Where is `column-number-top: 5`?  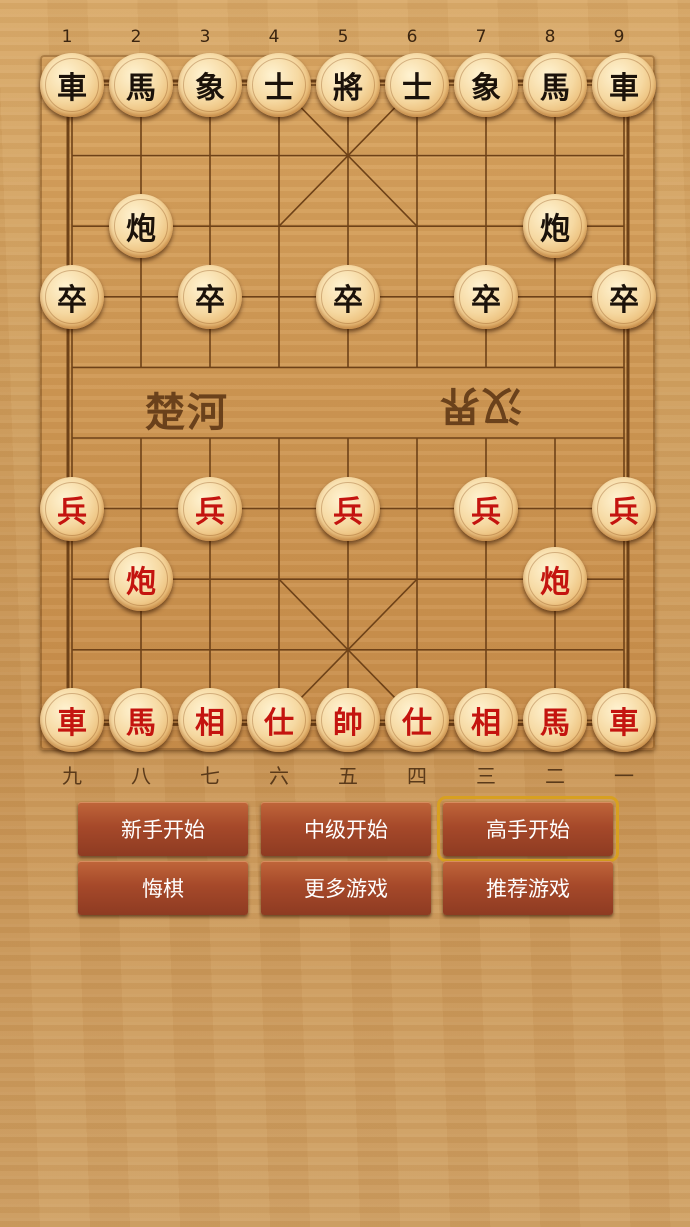 column-number-top: 5 is located at coordinates (343, 37).